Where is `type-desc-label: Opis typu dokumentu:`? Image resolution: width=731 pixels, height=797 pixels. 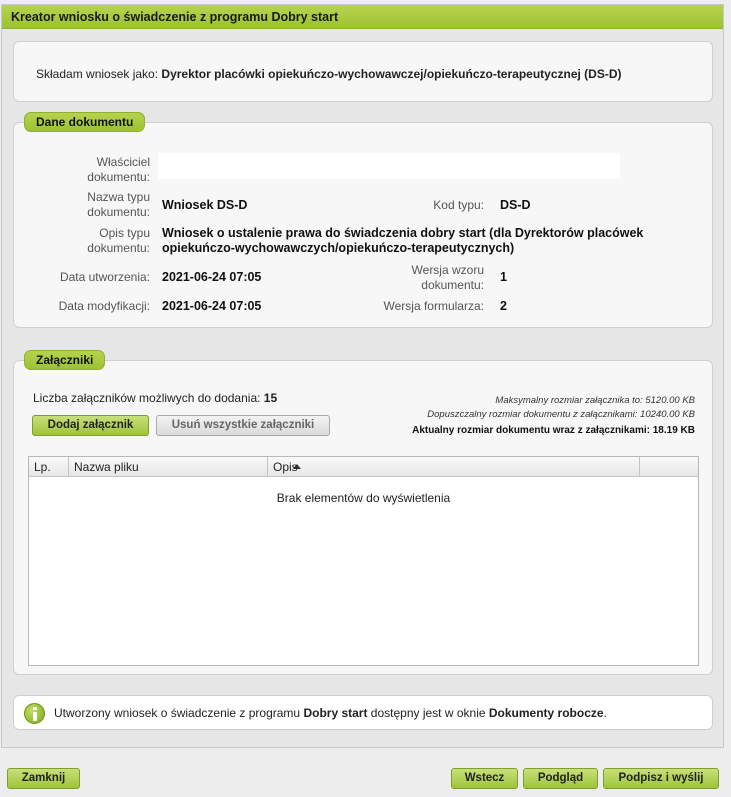
type-desc-label: Opis typu dokumentu: is located at coordinates (118, 240).